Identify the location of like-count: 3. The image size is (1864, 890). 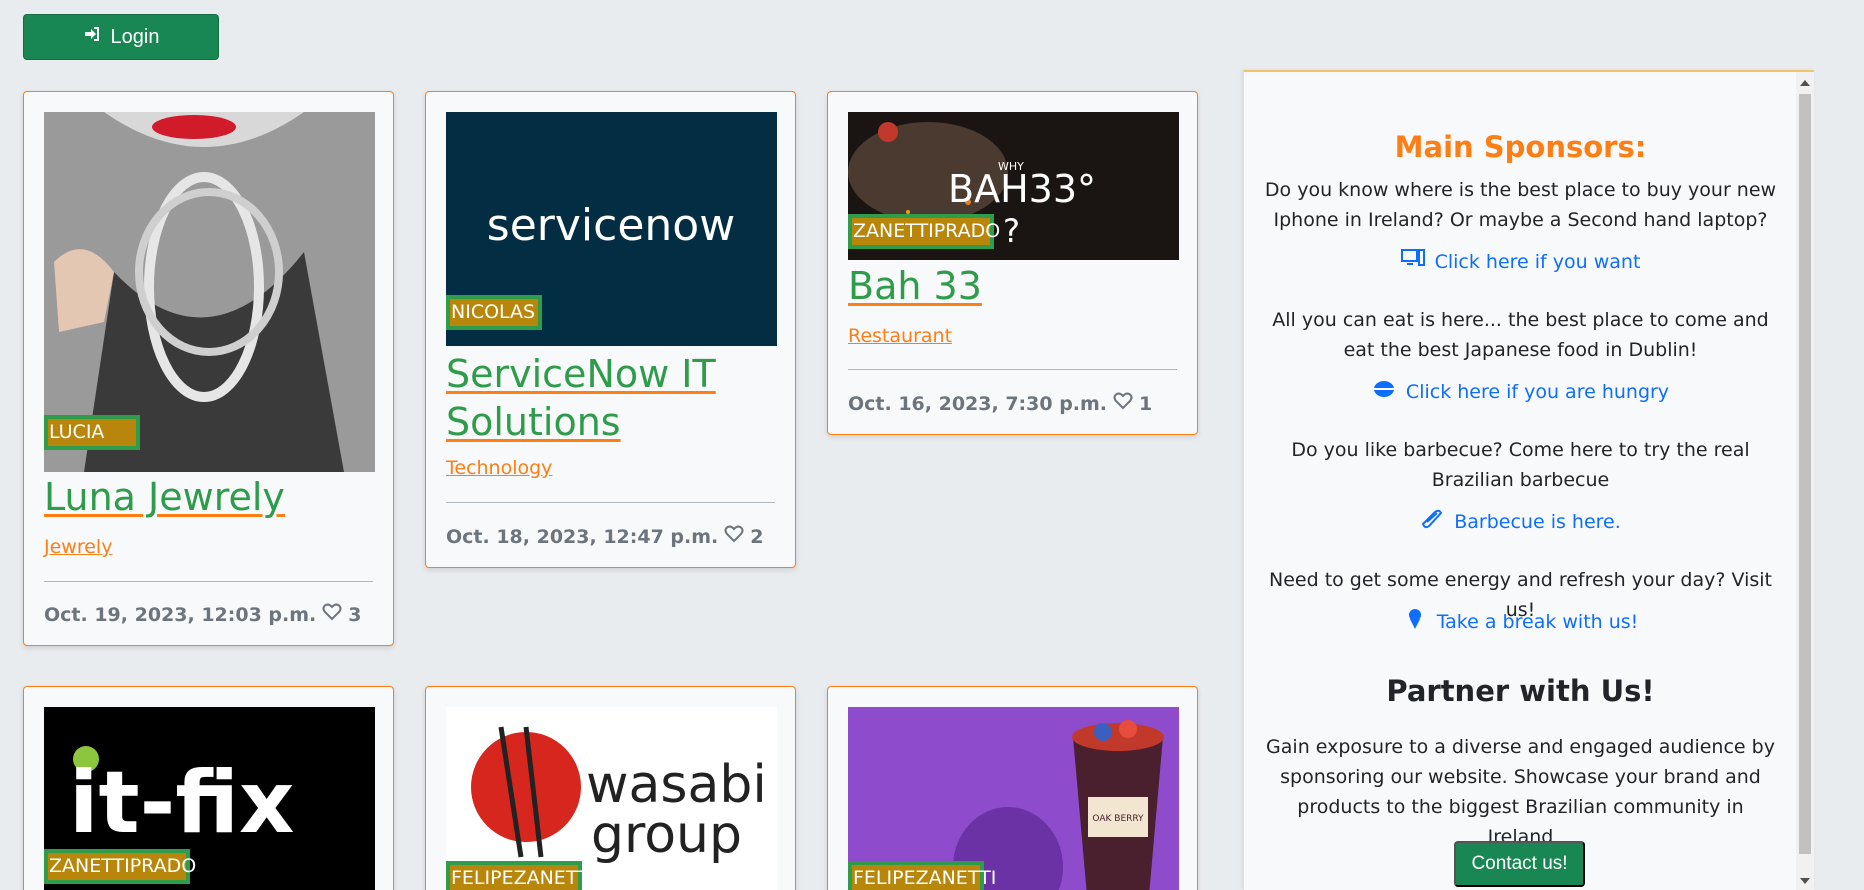
(355, 614).